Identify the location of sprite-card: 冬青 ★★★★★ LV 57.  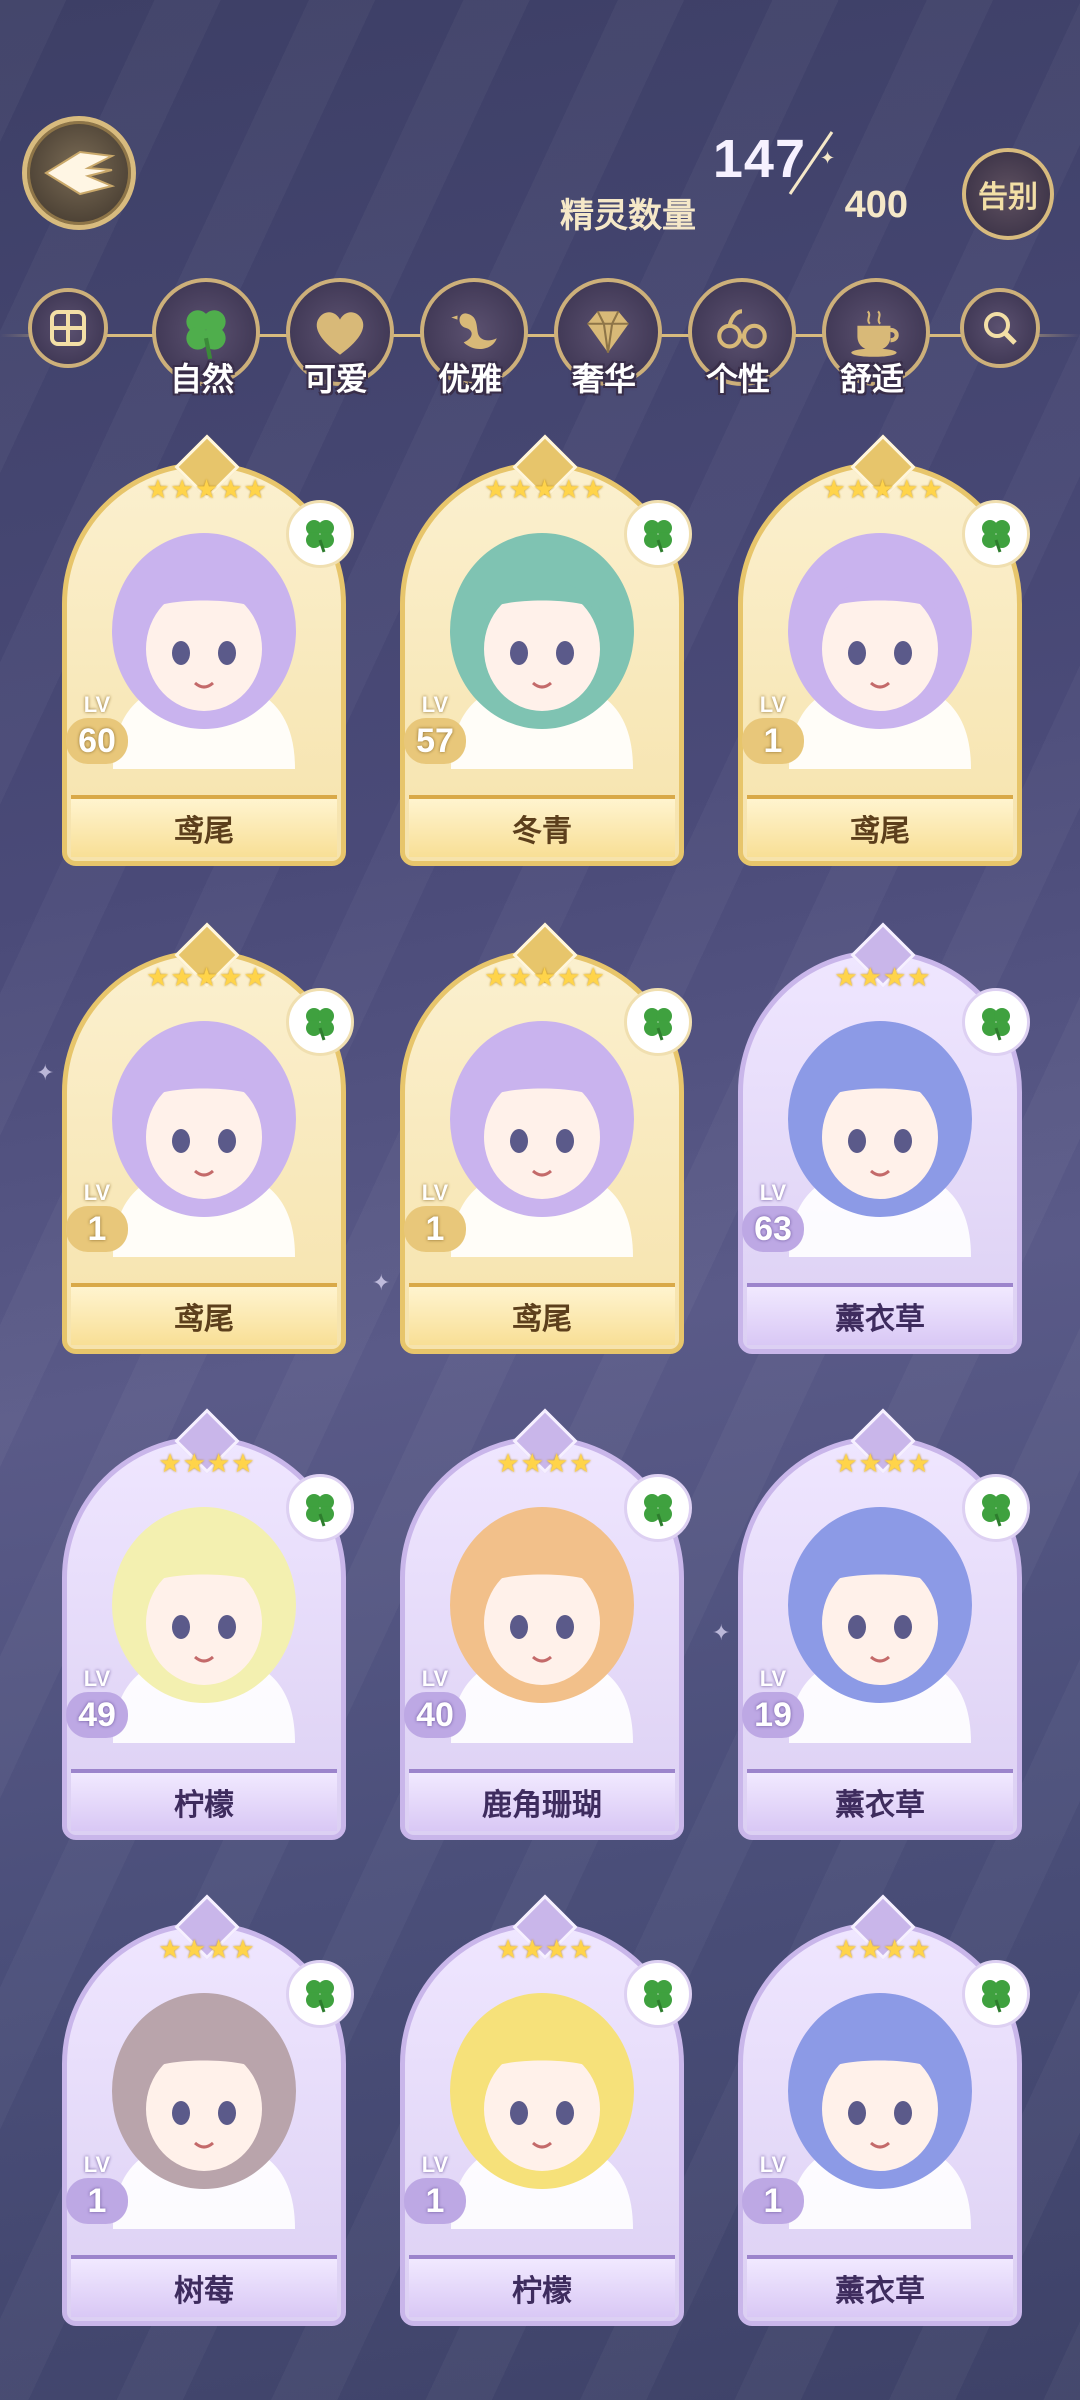
(546, 651).